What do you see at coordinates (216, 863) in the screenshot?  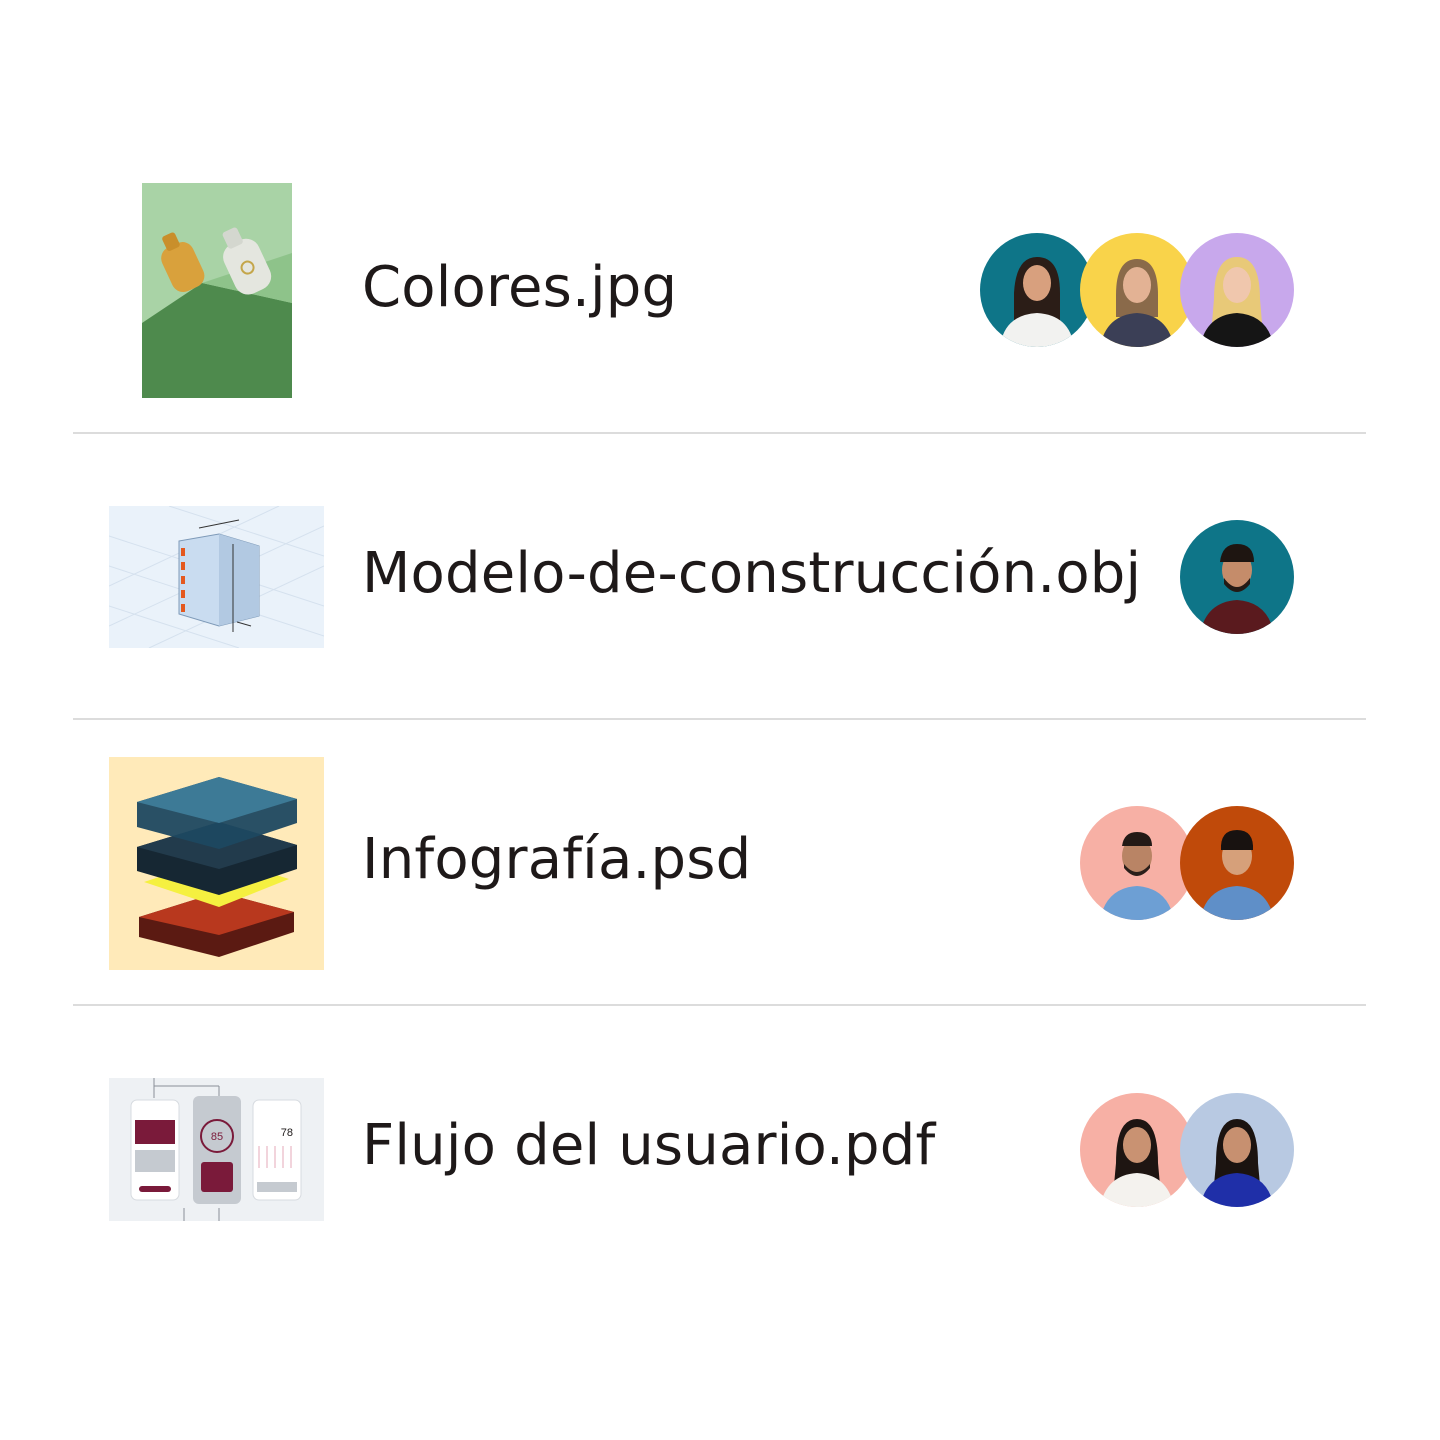 I see `layers-infographic-thumbnail` at bounding box center [216, 863].